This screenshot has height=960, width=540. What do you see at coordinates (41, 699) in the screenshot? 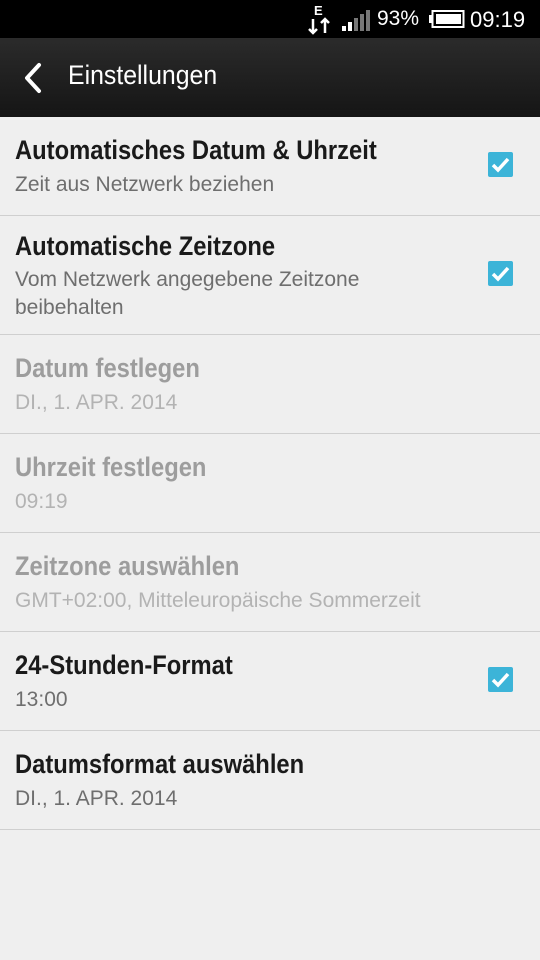
I see `setting-summary: 13:00` at bounding box center [41, 699].